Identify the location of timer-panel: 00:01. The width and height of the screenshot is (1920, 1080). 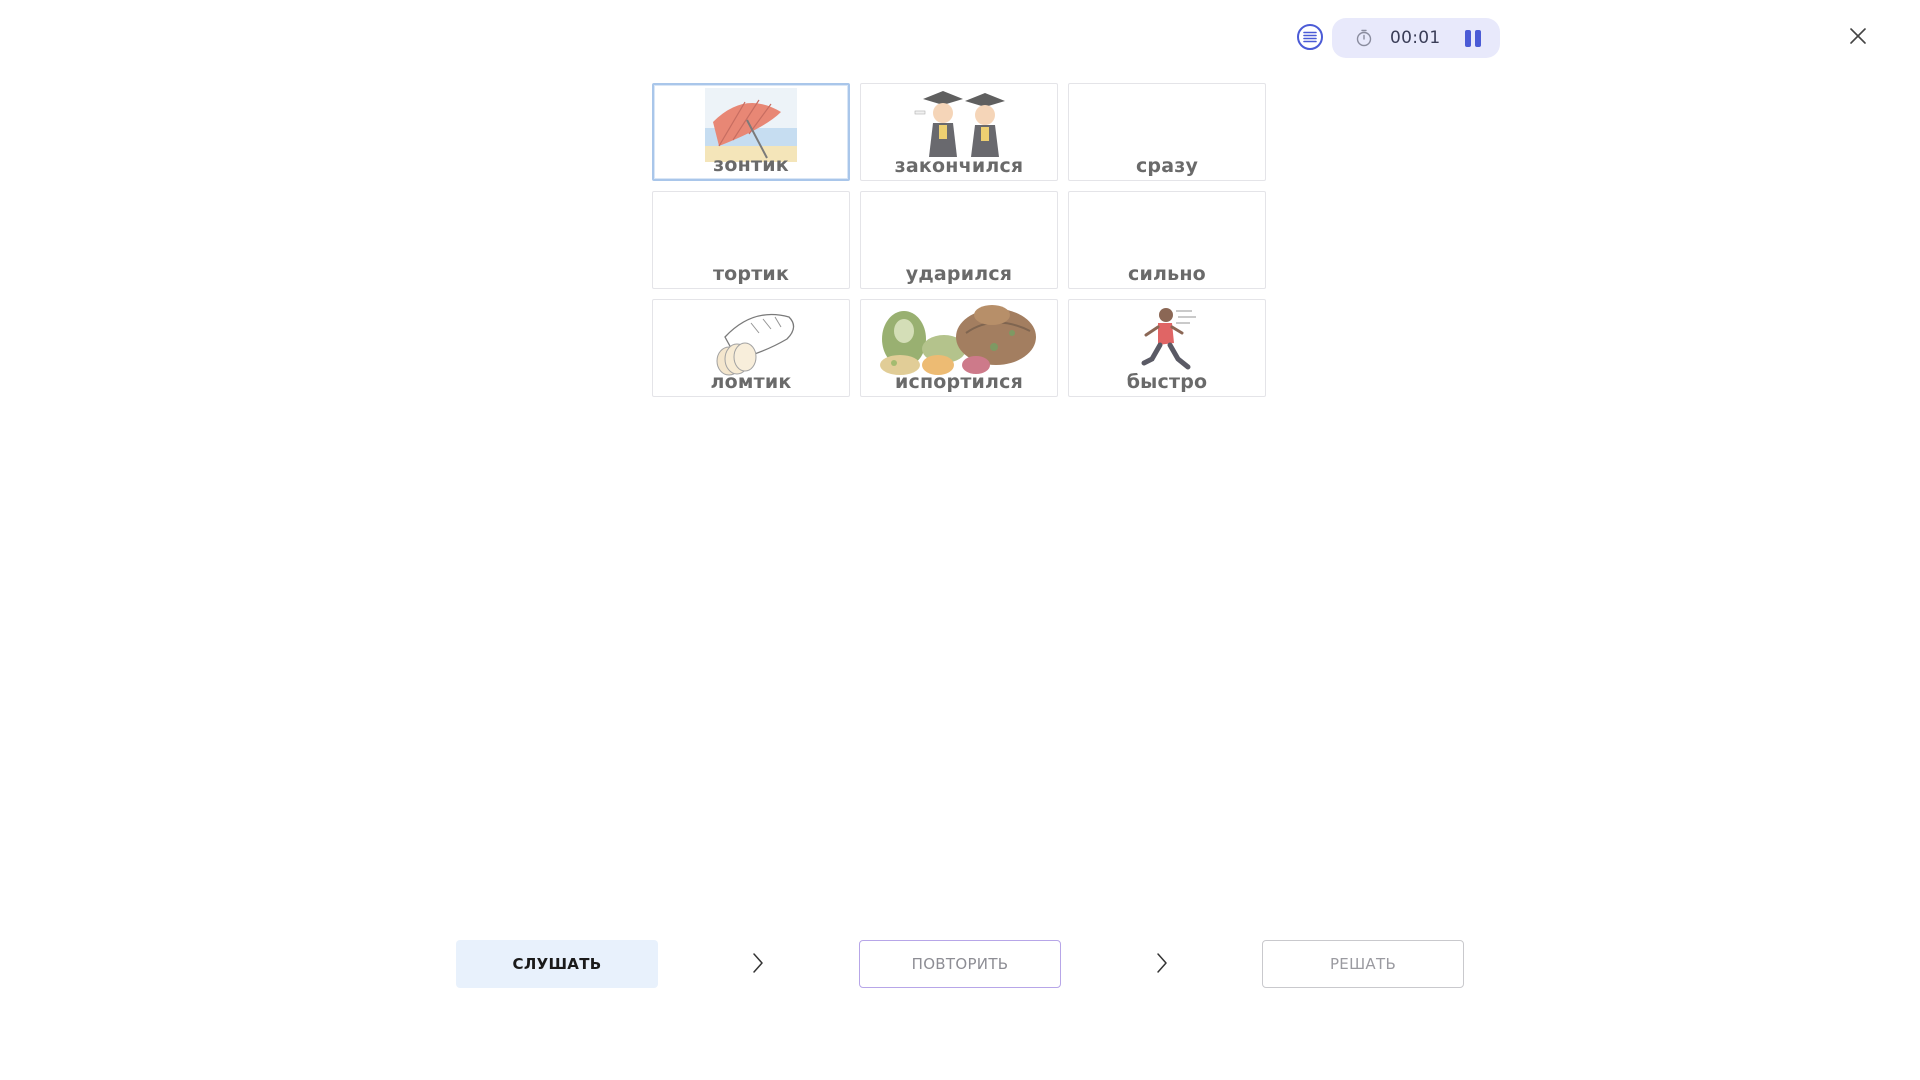
(1416, 38).